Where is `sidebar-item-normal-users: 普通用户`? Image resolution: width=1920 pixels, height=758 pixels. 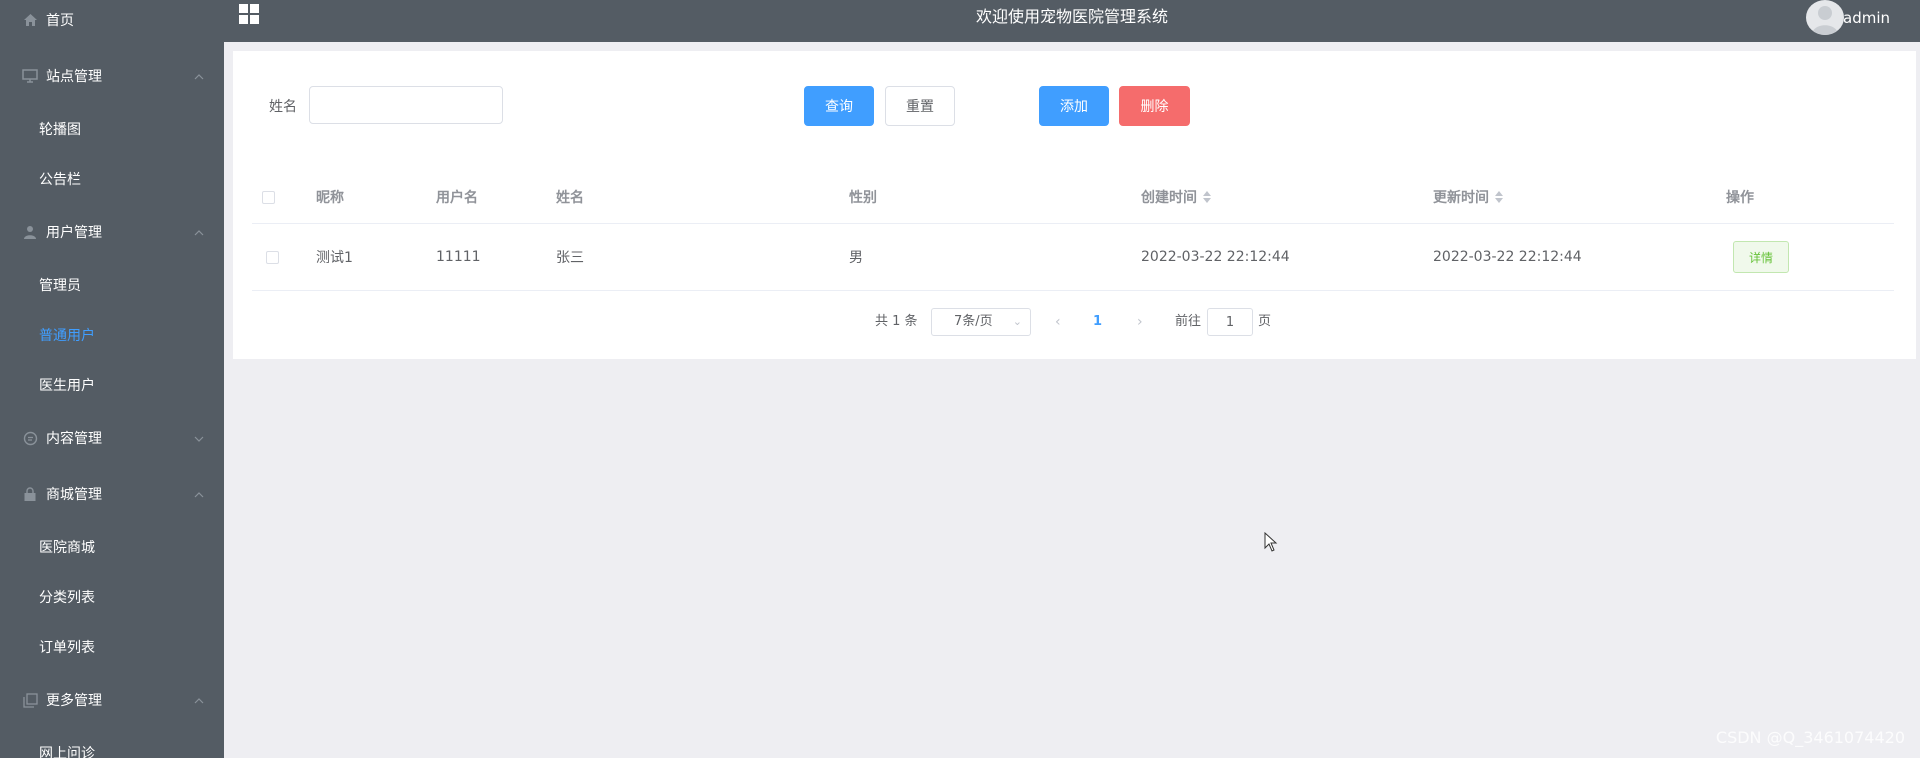 sidebar-item-normal-users: 普通用户 is located at coordinates (112, 335).